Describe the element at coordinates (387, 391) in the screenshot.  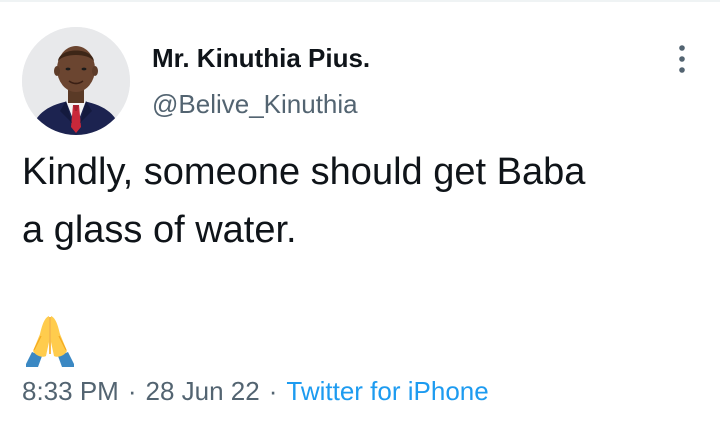
I see `tweet-source-link: Twitter for iPhone` at that location.